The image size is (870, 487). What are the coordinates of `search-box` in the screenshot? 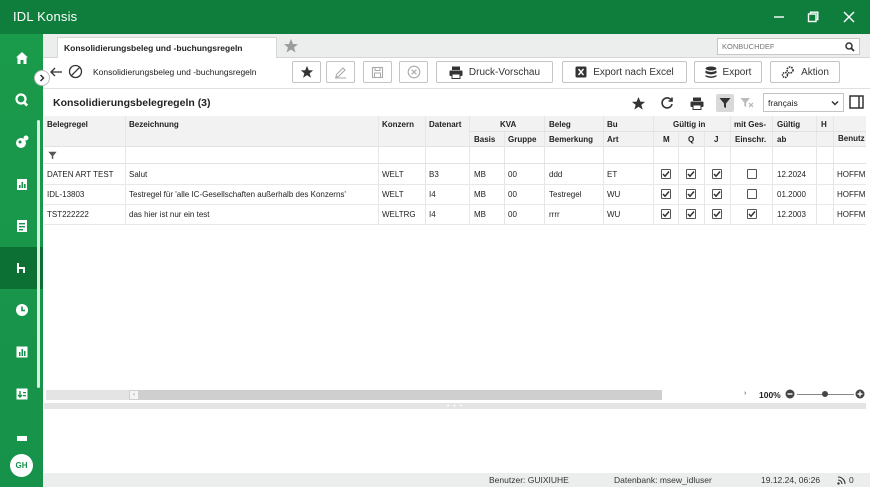 It's located at (788, 46).